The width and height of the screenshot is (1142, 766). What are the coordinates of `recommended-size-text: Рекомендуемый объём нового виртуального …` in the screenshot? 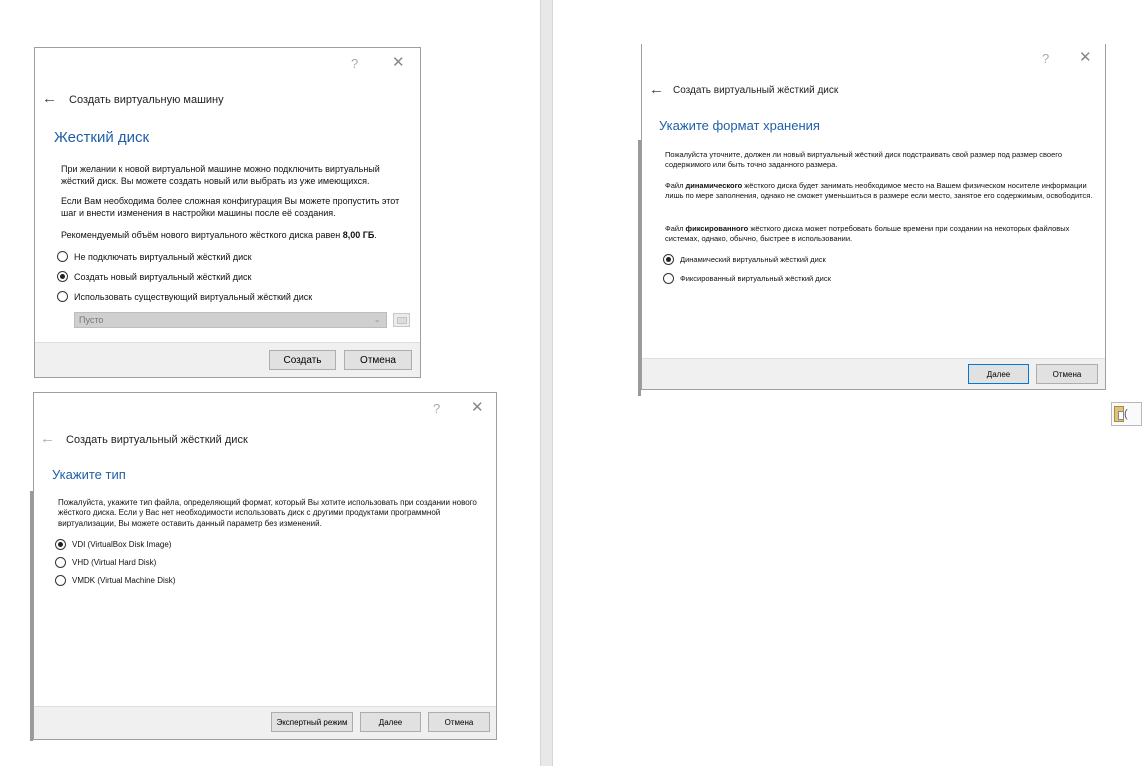 It's located at (219, 235).